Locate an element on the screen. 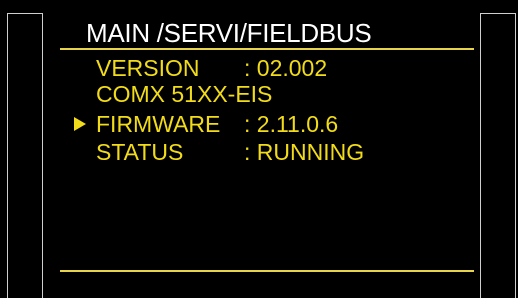 This screenshot has height=298, width=518. version-value: : 02.002 is located at coordinates (286, 68).